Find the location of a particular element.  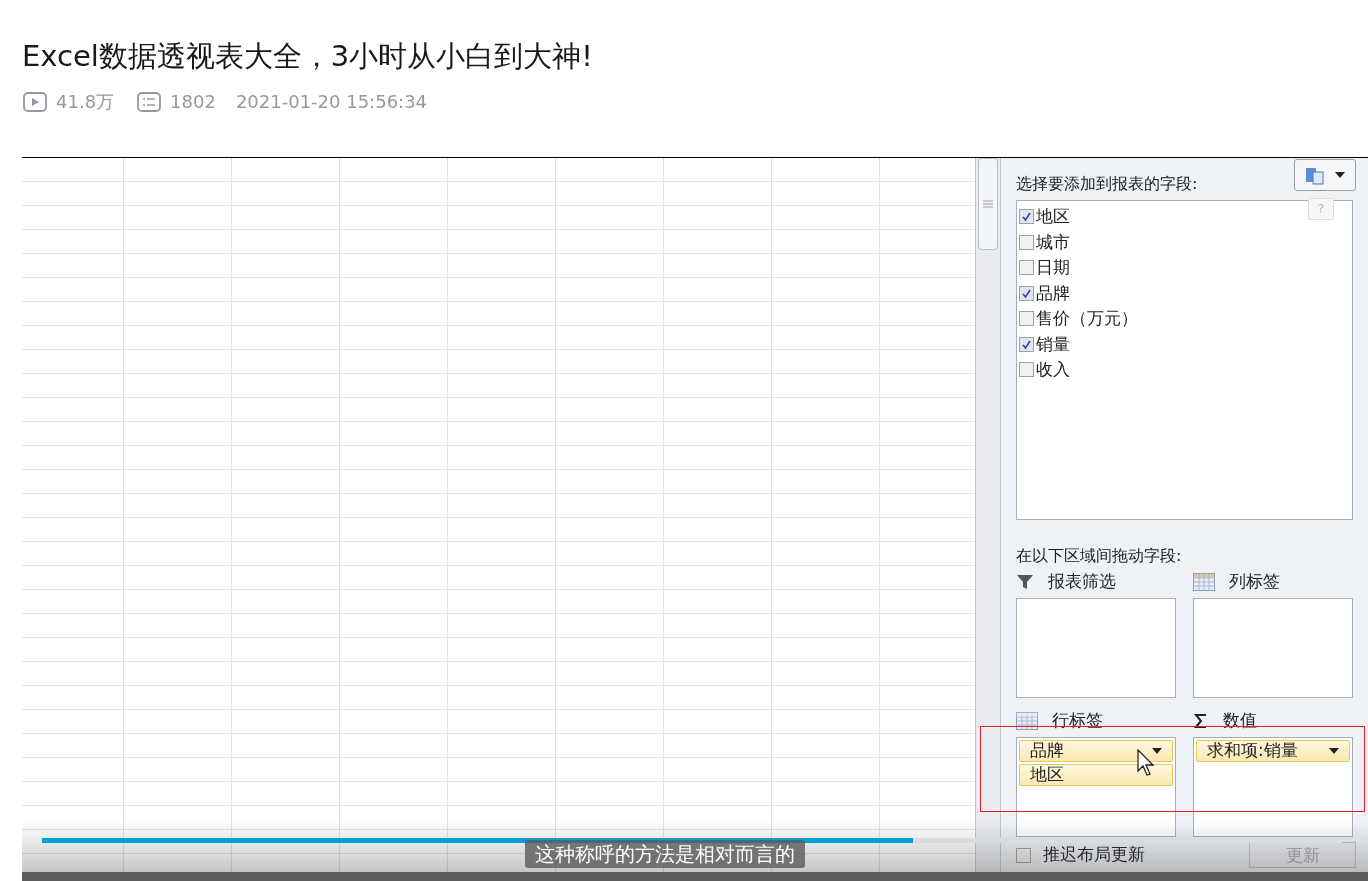

zone-label: 报表筛选 is located at coordinates (1082, 582).